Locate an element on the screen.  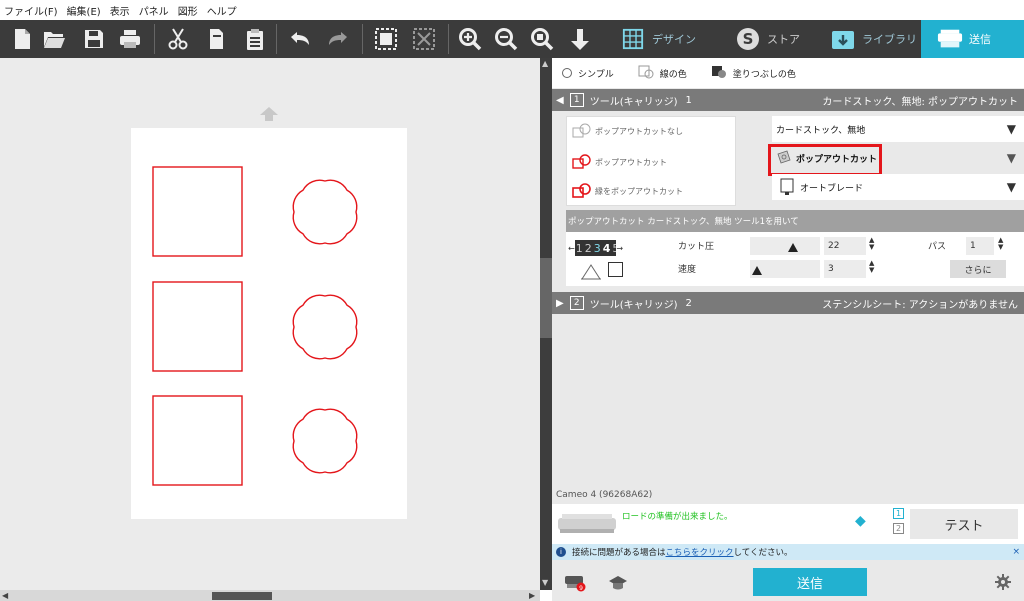
info-link: こちらをクリック is located at coordinates (700, 552).